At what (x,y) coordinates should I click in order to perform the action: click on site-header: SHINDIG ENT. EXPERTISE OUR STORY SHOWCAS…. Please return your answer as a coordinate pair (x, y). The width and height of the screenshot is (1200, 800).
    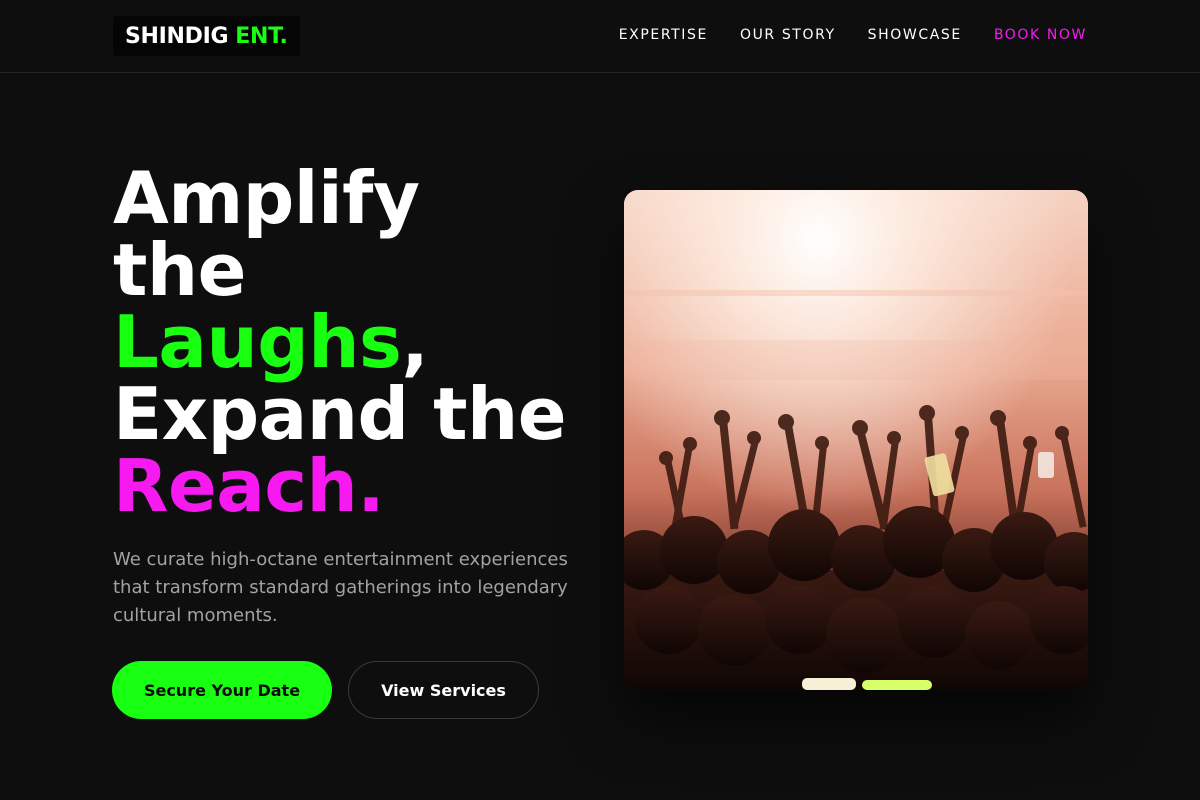
    Looking at the image, I should click on (600, 36).